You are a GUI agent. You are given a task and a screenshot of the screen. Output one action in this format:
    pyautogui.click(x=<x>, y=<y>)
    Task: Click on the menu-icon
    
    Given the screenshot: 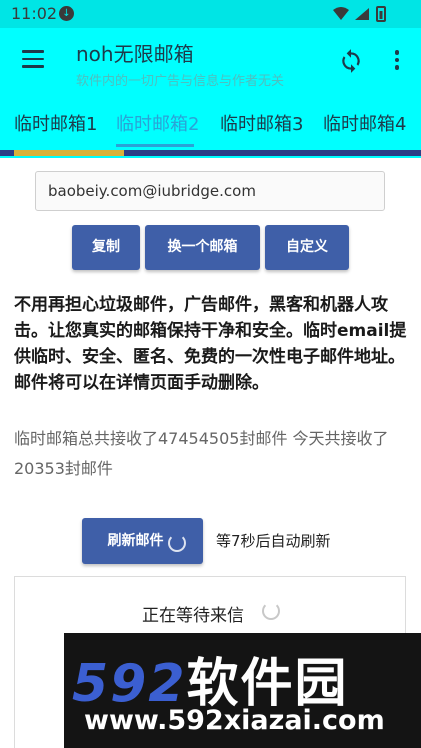 What is the action you would take?
    pyautogui.click(x=33, y=59)
    